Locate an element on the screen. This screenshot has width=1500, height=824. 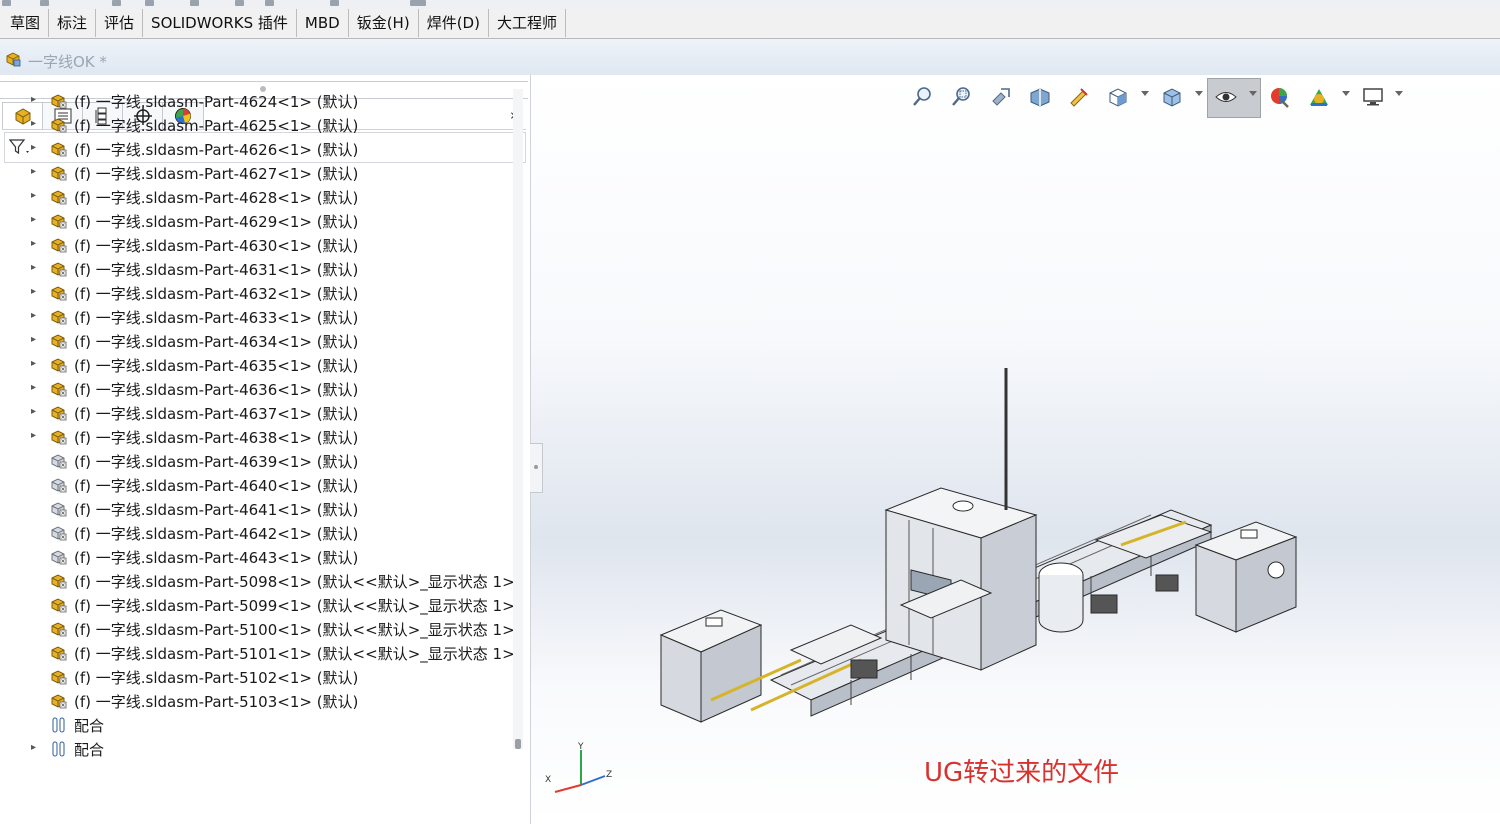
tree-item: ▸ (f) 一字线.sldasm-Part-4630<1> (默认) is located at coordinates (254, 245).